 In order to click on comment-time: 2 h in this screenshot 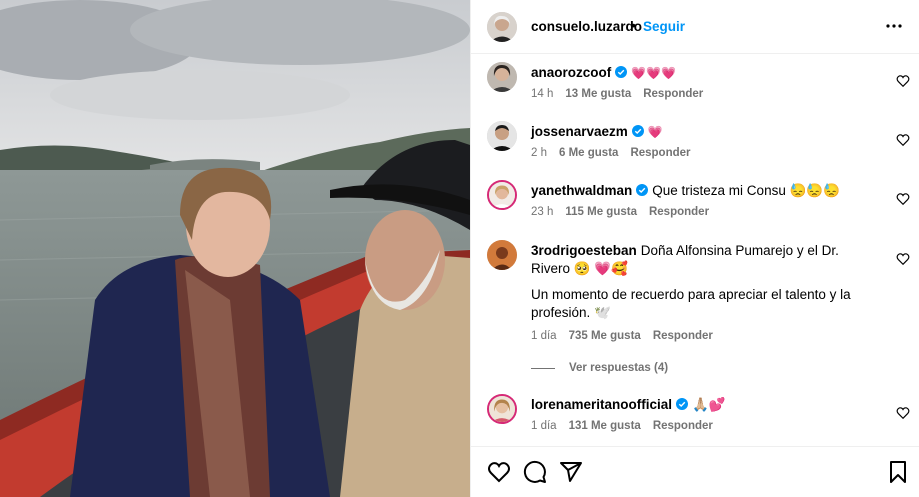, I will do `click(539, 153)`.